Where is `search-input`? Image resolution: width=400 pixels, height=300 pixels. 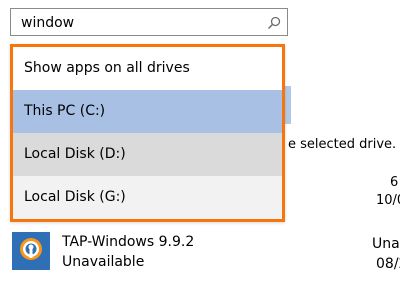 search-input is located at coordinates (136, 22).